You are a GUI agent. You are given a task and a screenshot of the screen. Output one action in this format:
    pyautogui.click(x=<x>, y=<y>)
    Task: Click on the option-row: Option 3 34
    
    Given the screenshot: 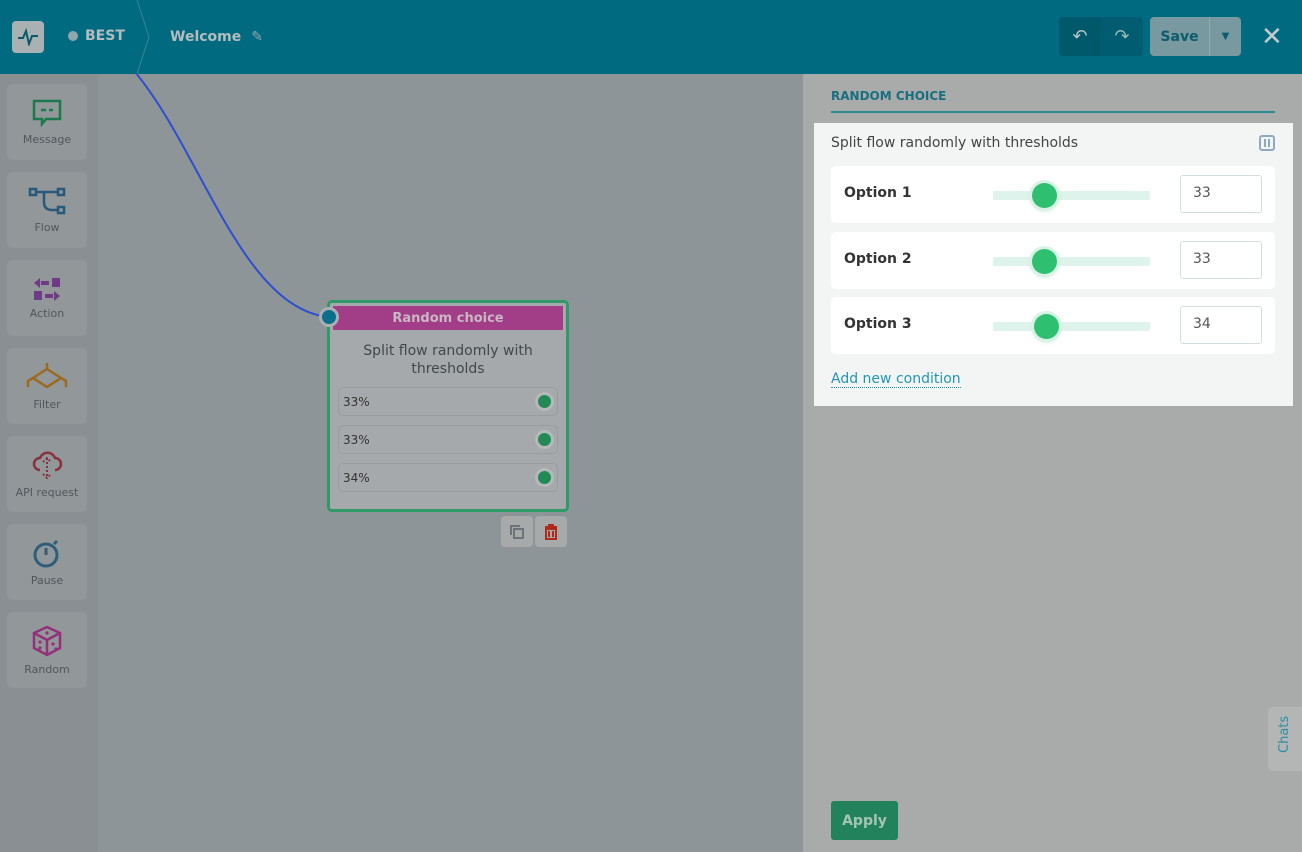 What is the action you would take?
    pyautogui.click(x=1053, y=325)
    